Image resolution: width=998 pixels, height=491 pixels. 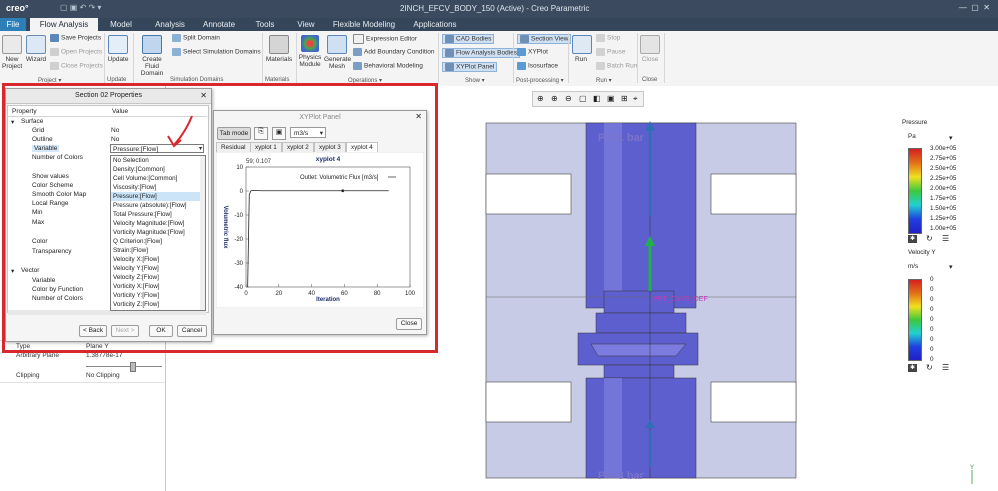 What do you see at coordinates (54, 52) in the screenshot?
I see `folder-icon` at bounding box center [54, 52].